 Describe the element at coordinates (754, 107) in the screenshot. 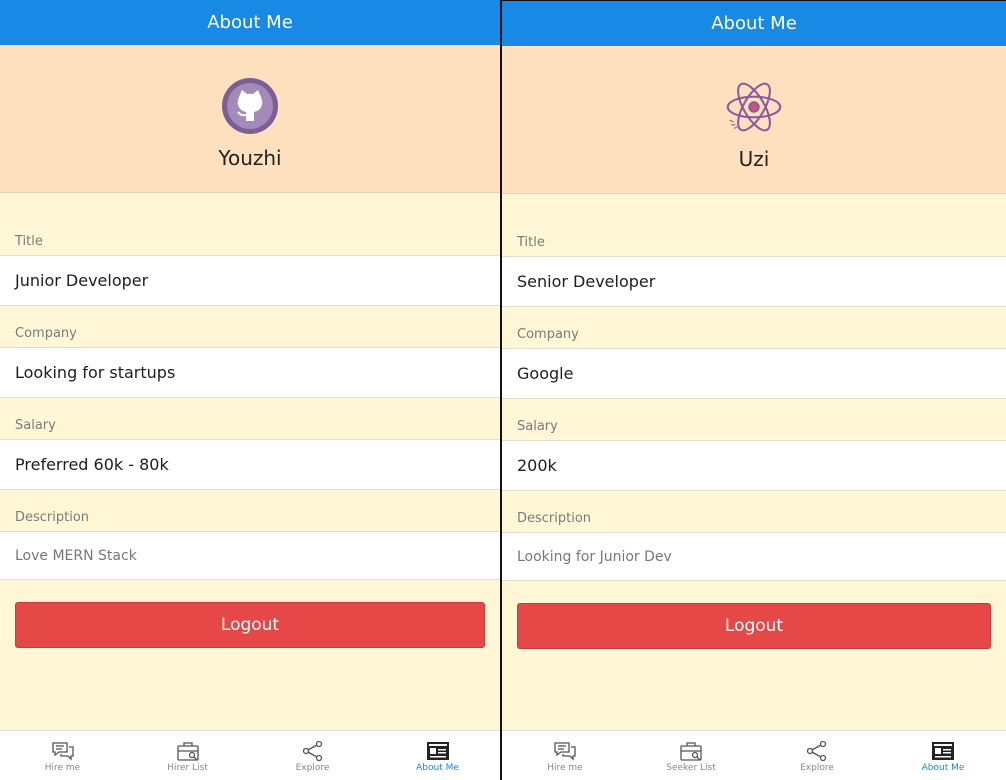

I see `react-atom-icon` at that location.